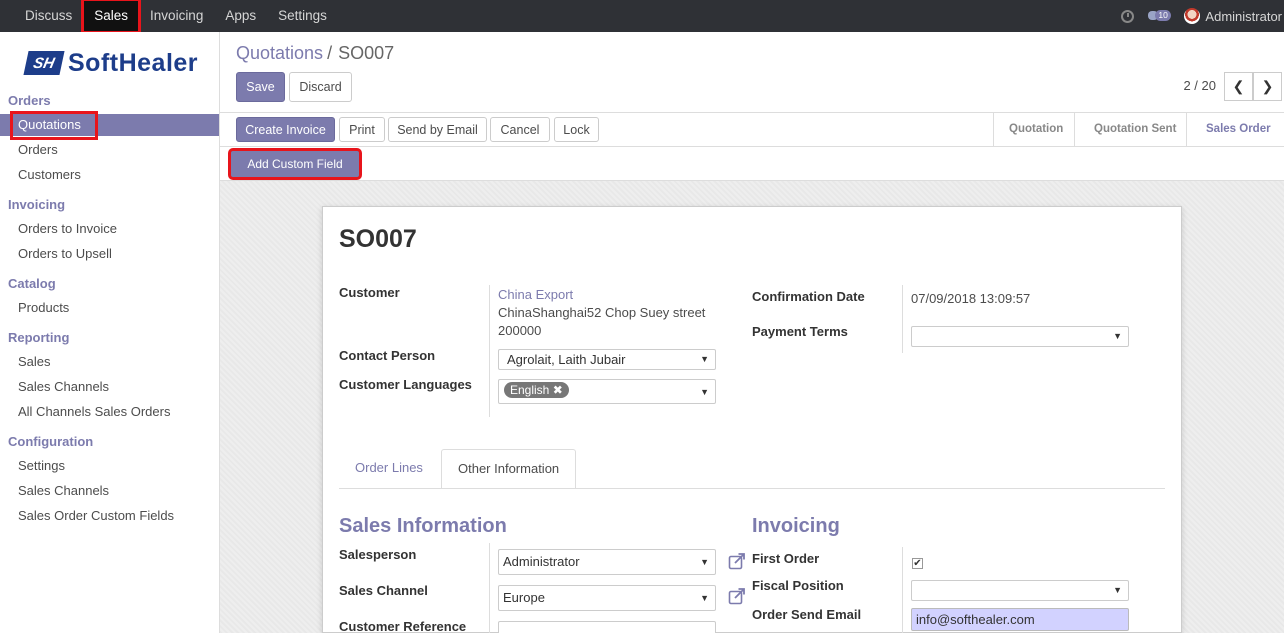  Describe the element at coordinates (96, 515) in the screenshot. I see `sidebar-item-sales-order-custom-fields: Sales Order Custom Fields` at that location.